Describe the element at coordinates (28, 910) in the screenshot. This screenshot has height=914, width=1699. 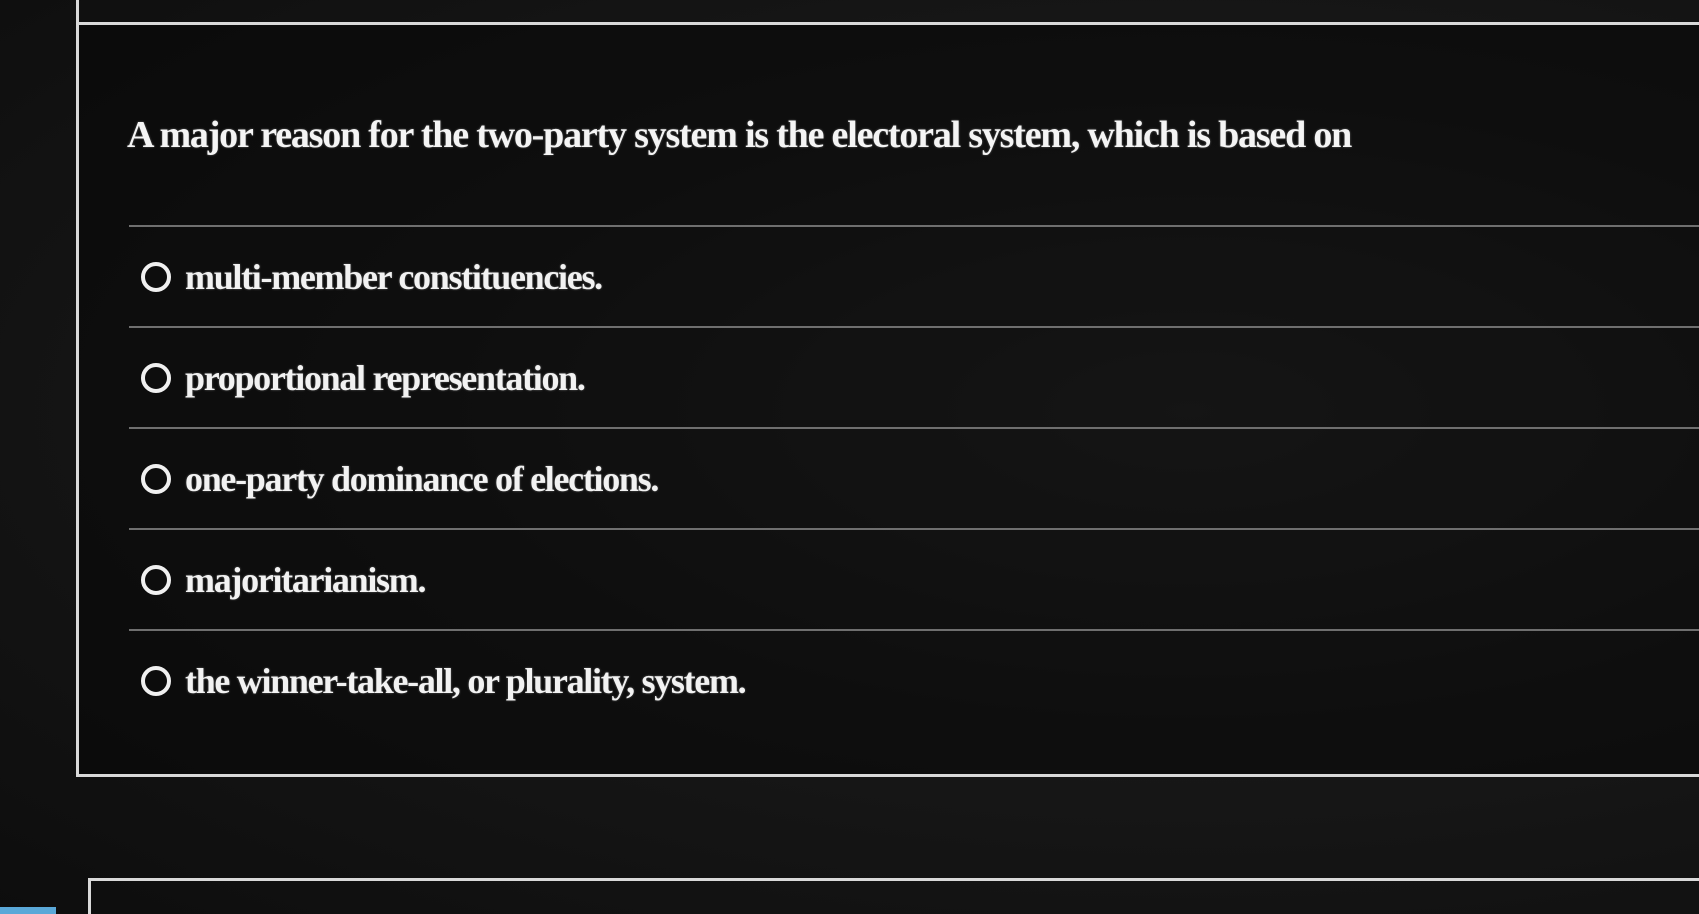
I see `corner-tab` at that location.